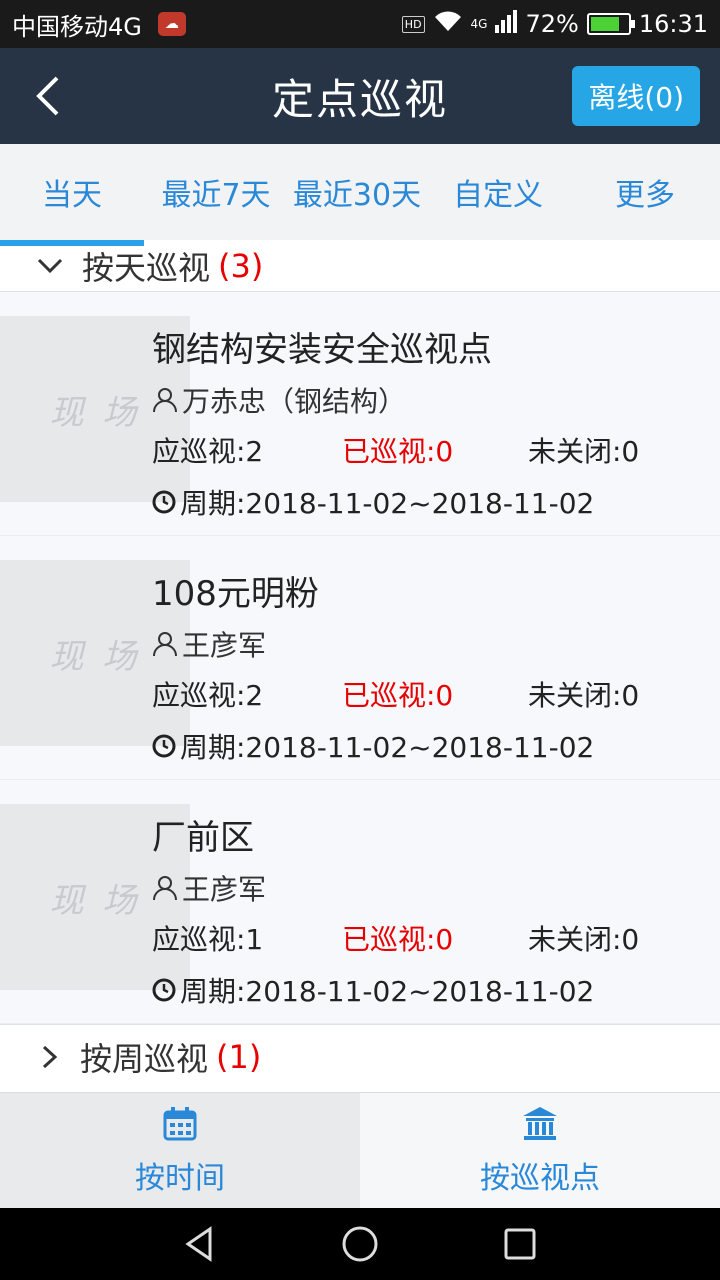 The image size is (720, 1280). Describe the element at coordinates (357, 192) in the screenshot. I see `tab-last-30-days: 最近30天` at that location.